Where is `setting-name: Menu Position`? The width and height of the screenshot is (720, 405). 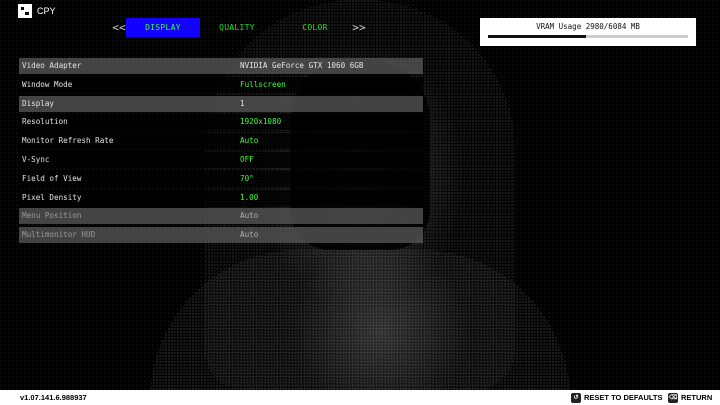
setting-name: Menu Position is located at coordinates (52, 216).